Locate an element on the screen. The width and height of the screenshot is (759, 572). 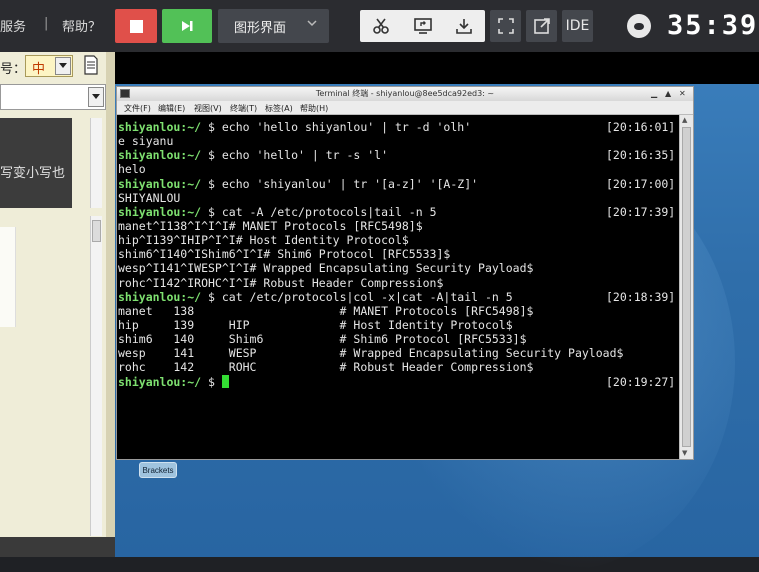
line-text: helo is located at coordinates (132, 169).